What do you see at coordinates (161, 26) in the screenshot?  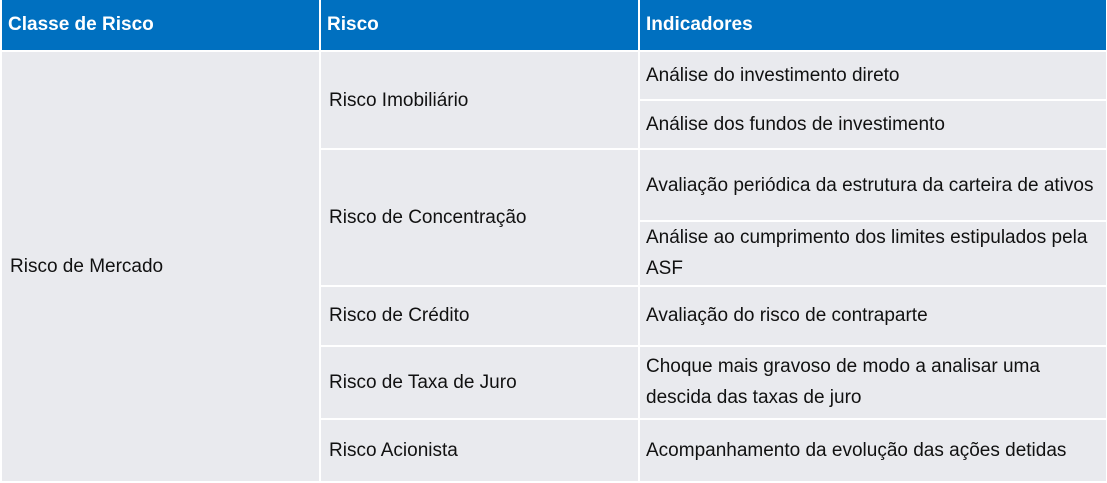 I see `header-risk-class: Classe de Risco` at bounding box center [161, 26].